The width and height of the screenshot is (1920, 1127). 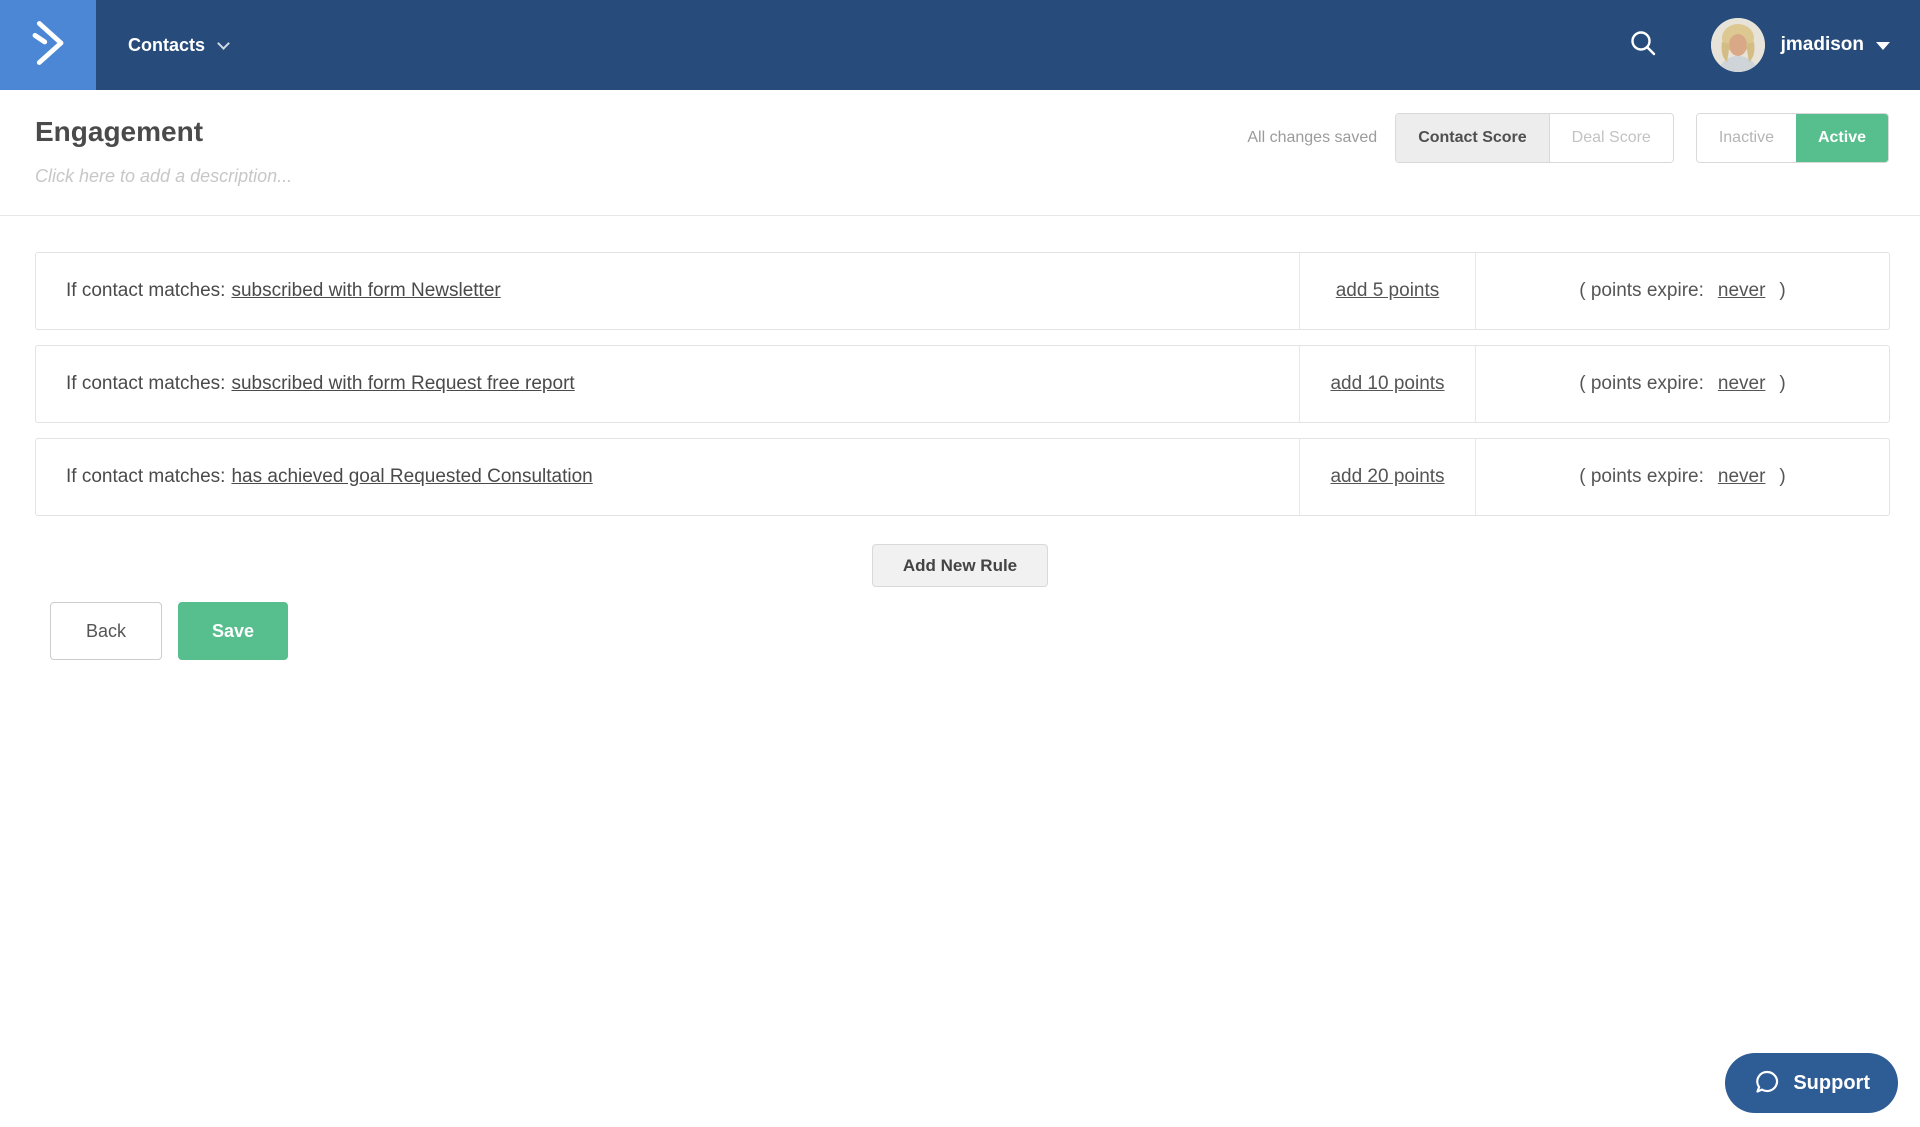 What do you see at coordinates (402, 384) in the screenshot?
I see `rule-condition-link: subscribed with form Request free report` at bounding box center [402, 384].